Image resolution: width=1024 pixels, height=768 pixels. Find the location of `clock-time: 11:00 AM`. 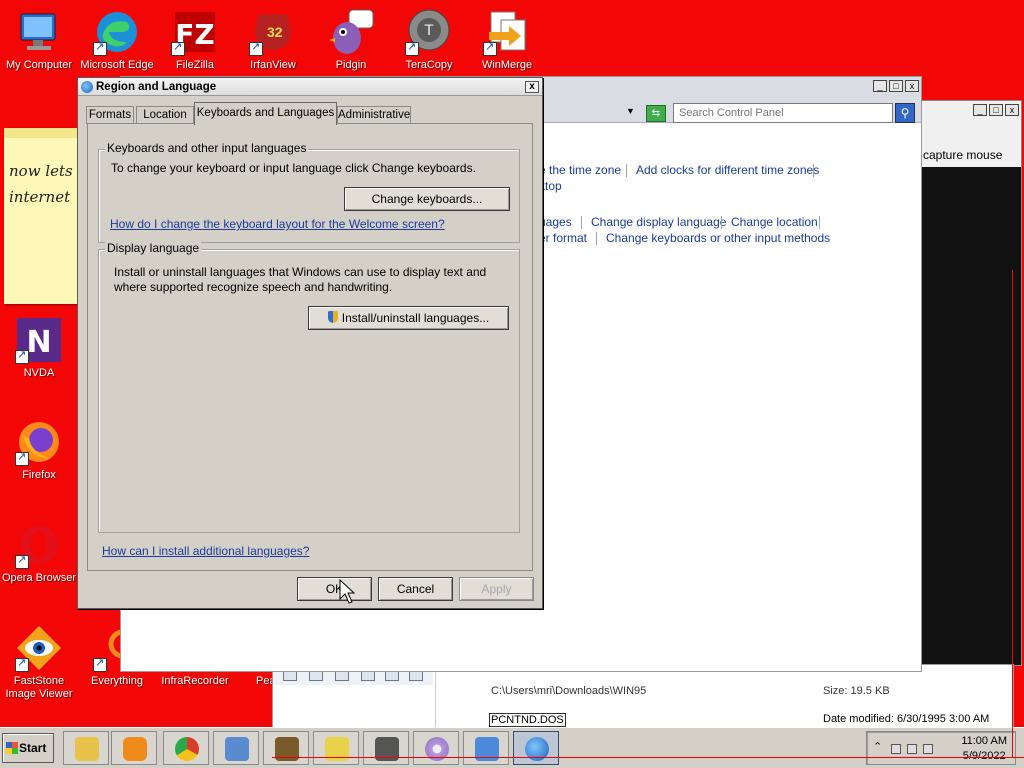

clock-time: 11:00 AM is located at coordinates (984, 741).